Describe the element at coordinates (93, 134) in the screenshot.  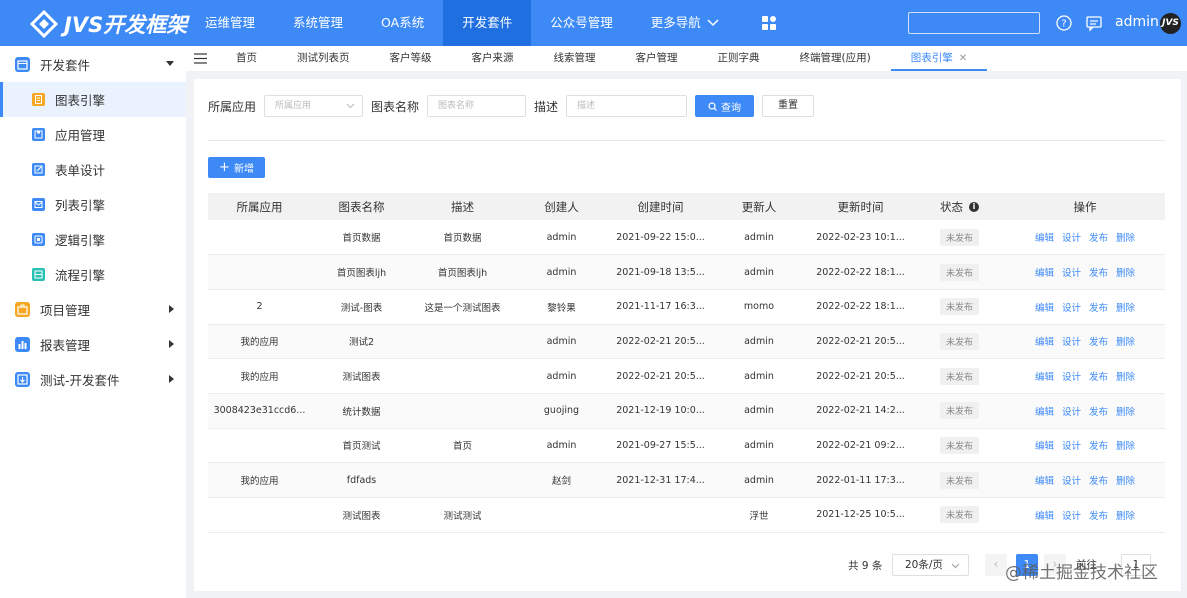
I see `sidebar-item-app-manage: 应用管理` at that location.